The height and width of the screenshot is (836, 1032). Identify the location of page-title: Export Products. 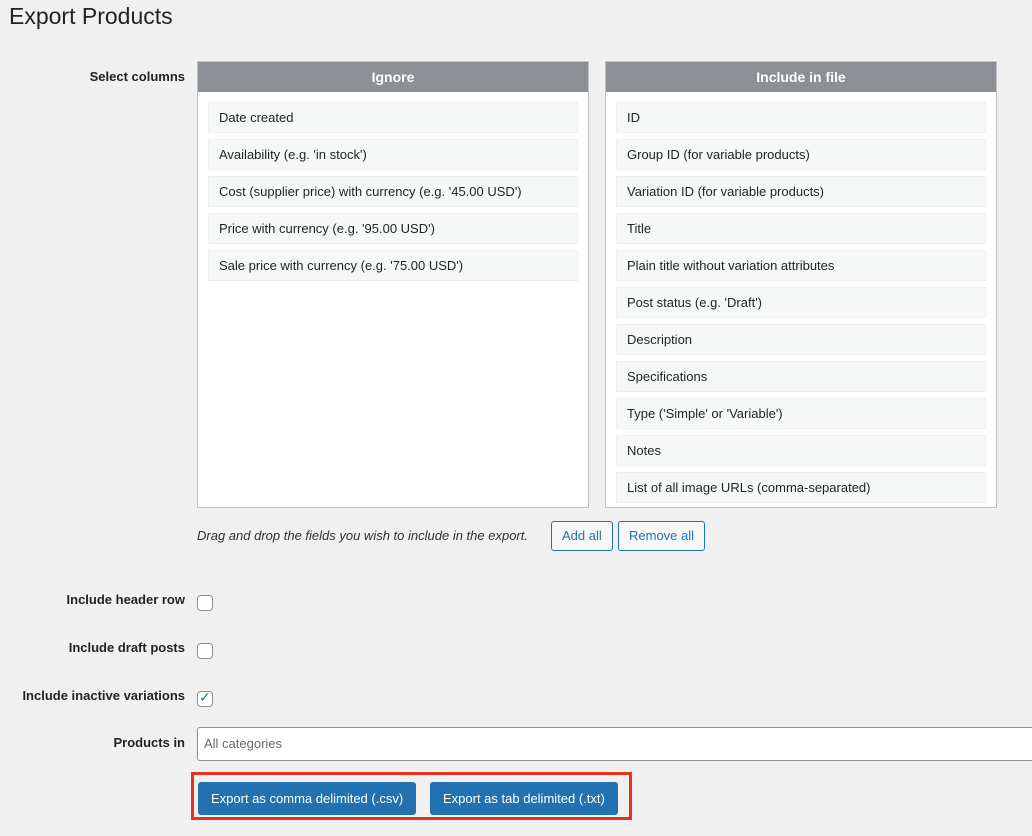
(91, 16).